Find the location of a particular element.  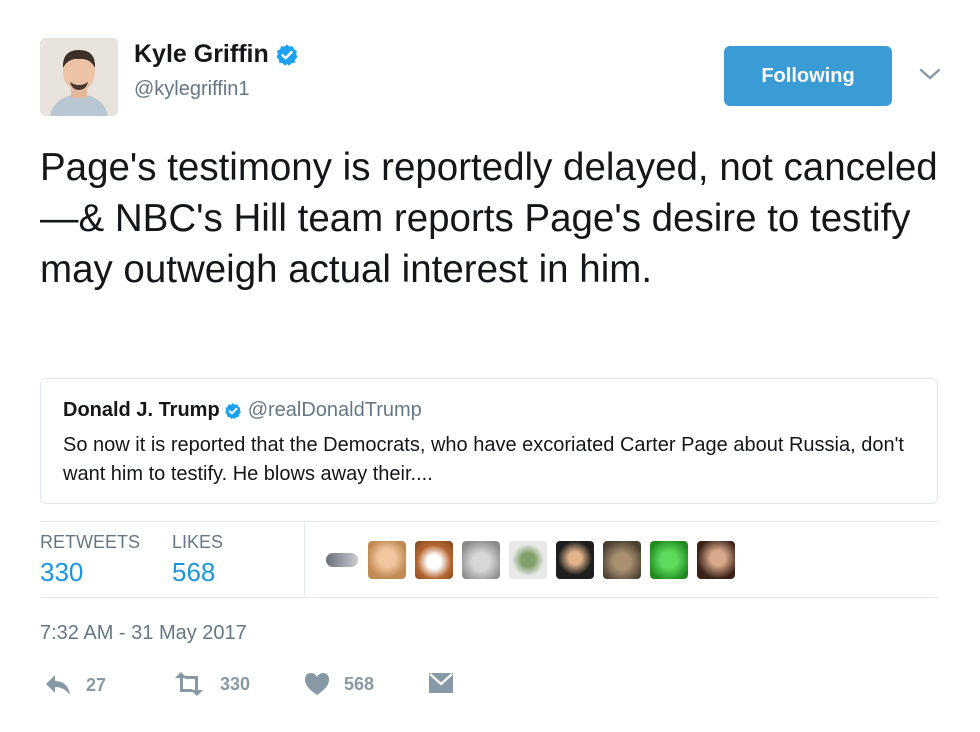

retweets-count: 330 is located at coordinates (61, 572).